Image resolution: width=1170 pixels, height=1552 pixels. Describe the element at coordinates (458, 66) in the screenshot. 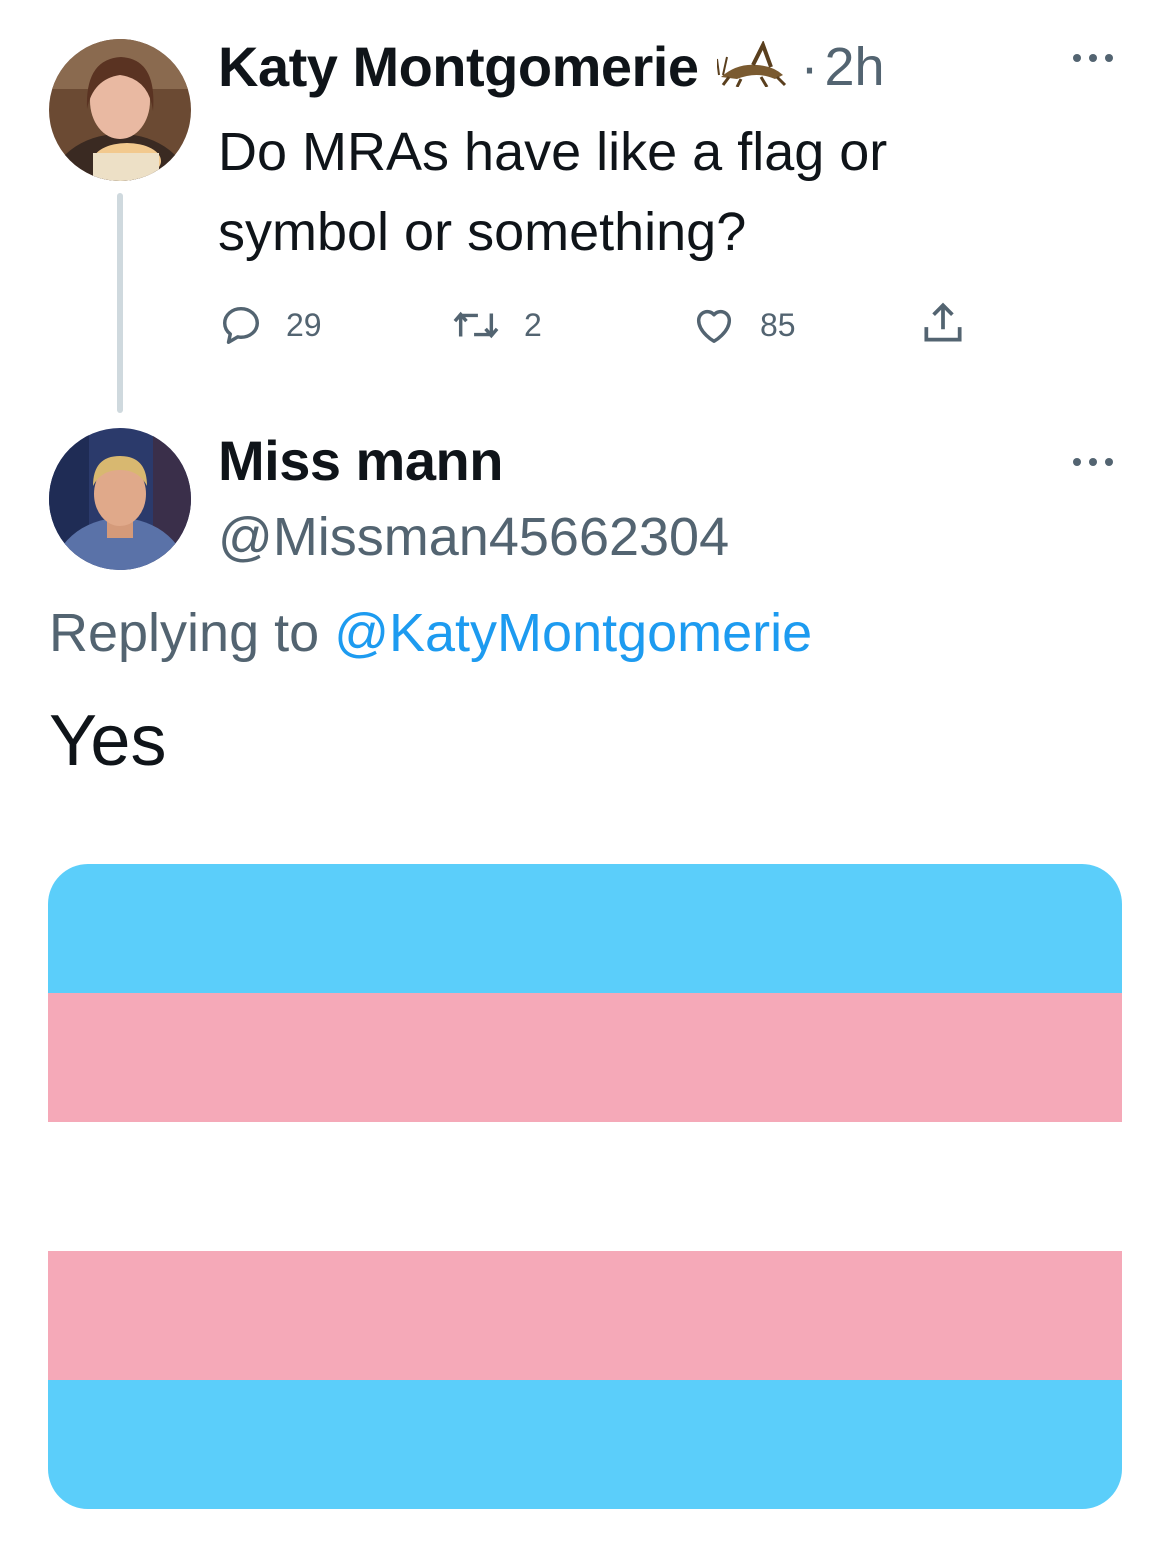

I see `author-name: Katy Montgomerie` at that location.